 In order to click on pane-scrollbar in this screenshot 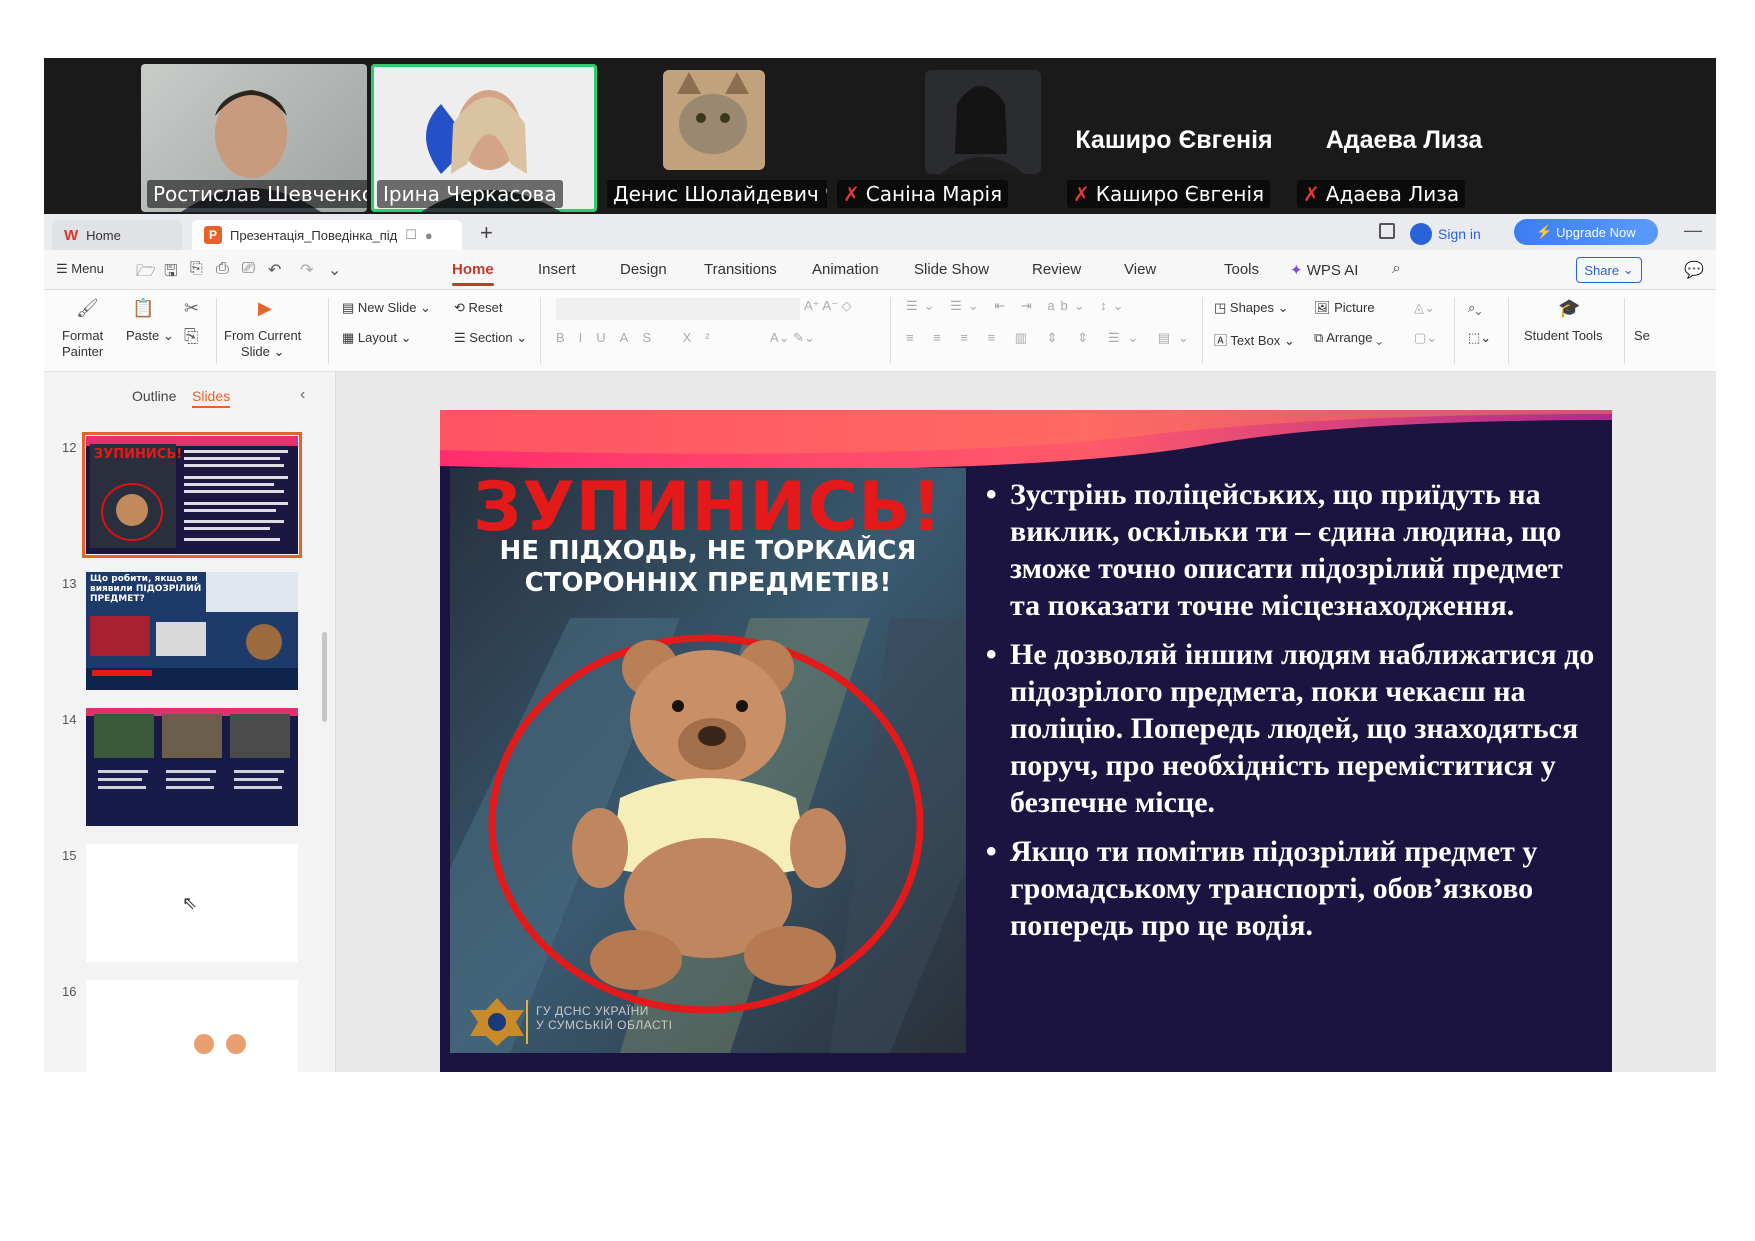, I will do `click(324, 677)`.